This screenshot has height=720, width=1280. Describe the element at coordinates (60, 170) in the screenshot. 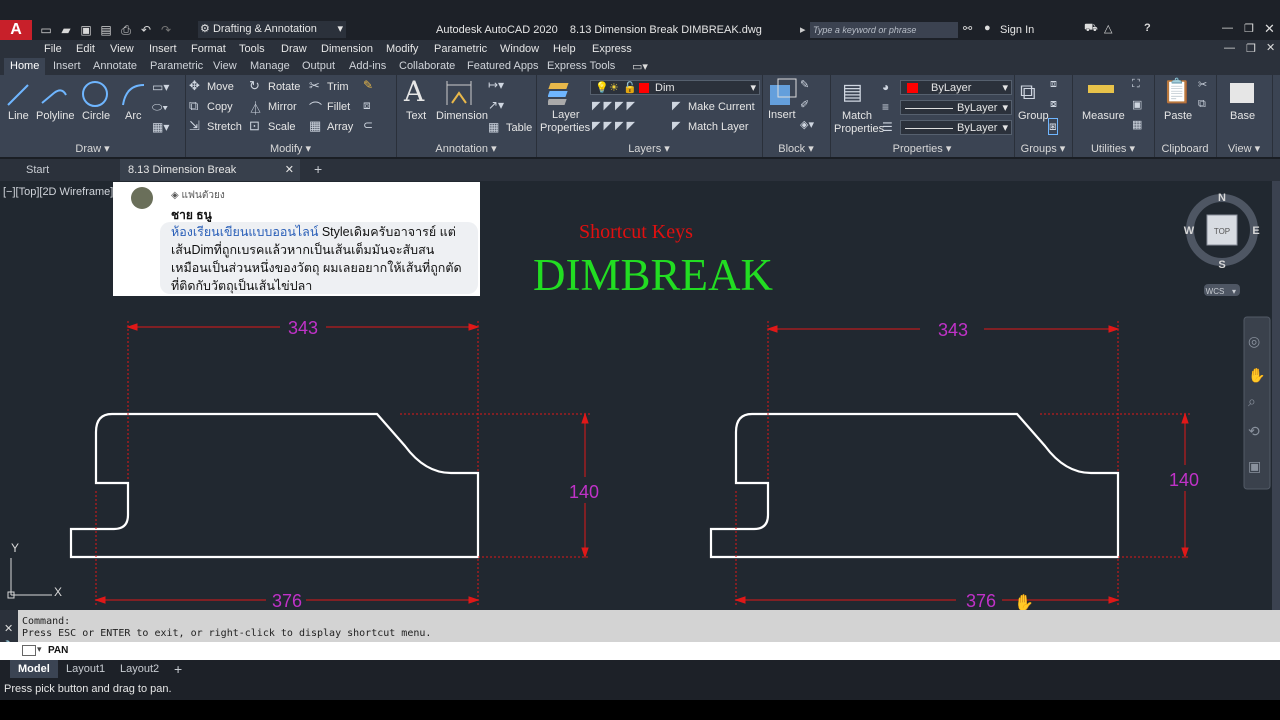

I see `tab-start: Start` at that location.